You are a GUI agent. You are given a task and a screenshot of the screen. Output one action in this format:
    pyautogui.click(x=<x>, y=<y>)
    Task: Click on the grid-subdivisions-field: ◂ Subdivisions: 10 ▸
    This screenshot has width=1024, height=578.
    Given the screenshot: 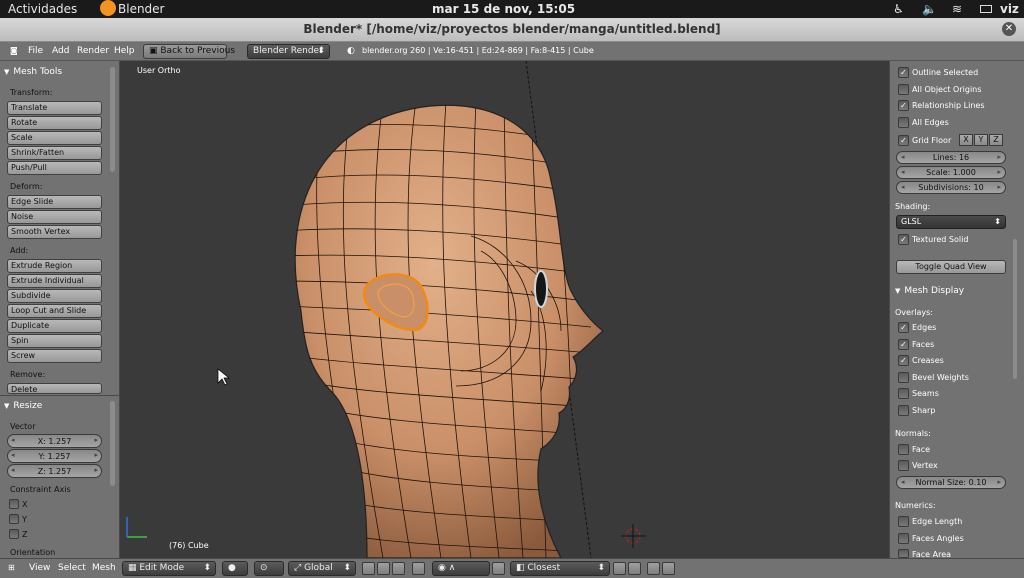 What is the action you would take?
    pyautogui.click(x=951, y=187)
    